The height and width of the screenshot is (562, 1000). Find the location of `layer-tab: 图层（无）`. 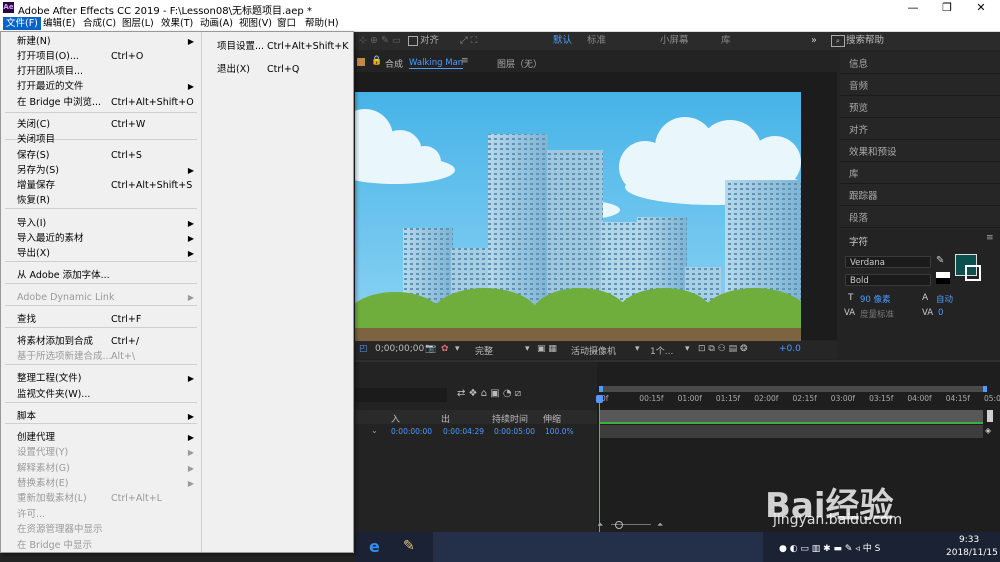

layer-tab: 图层（无） is located at coordinates (519, 63).